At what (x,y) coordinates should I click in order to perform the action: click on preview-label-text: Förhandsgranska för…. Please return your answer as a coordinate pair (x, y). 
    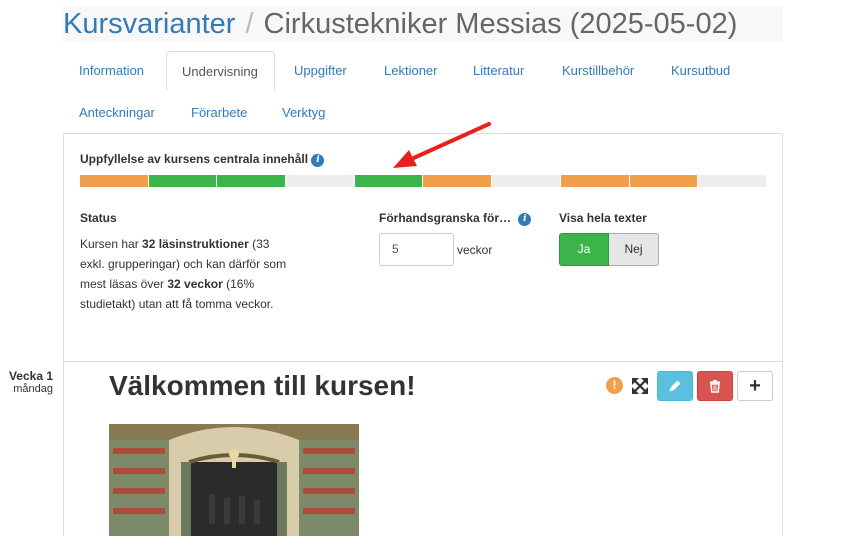
    Looking at the image, I should click on (445, 218).